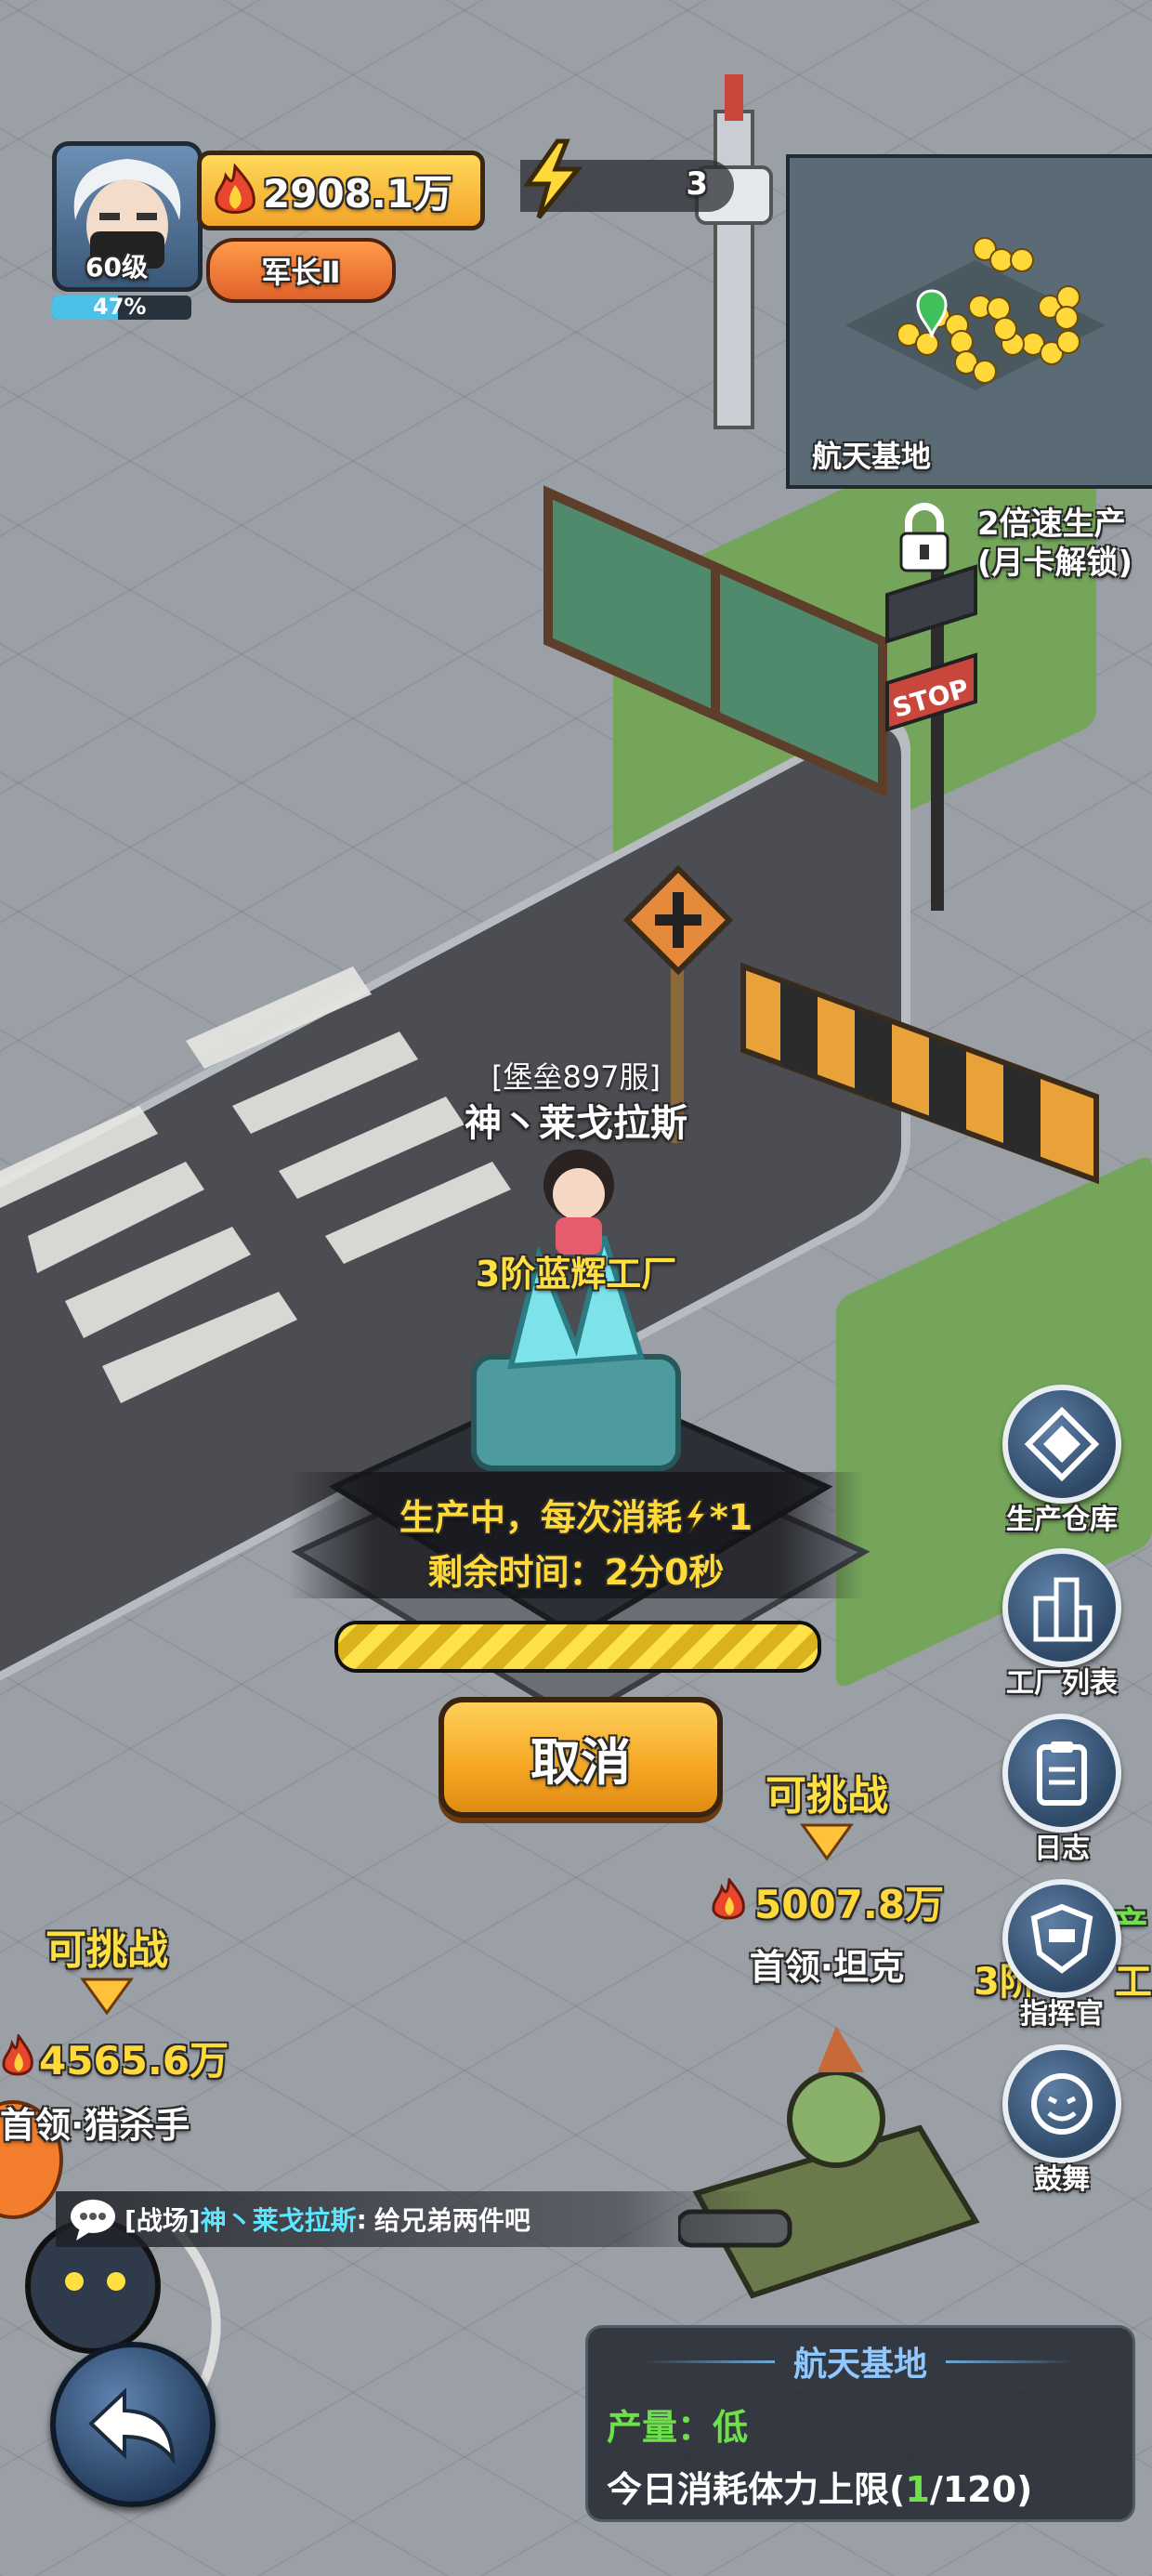 Image resolution: width=1152 pixels, height=2576 pixels. Describe the element at coordinates (578, 1202) in the screenshot. I see `player-avatar-sprite` at that location.